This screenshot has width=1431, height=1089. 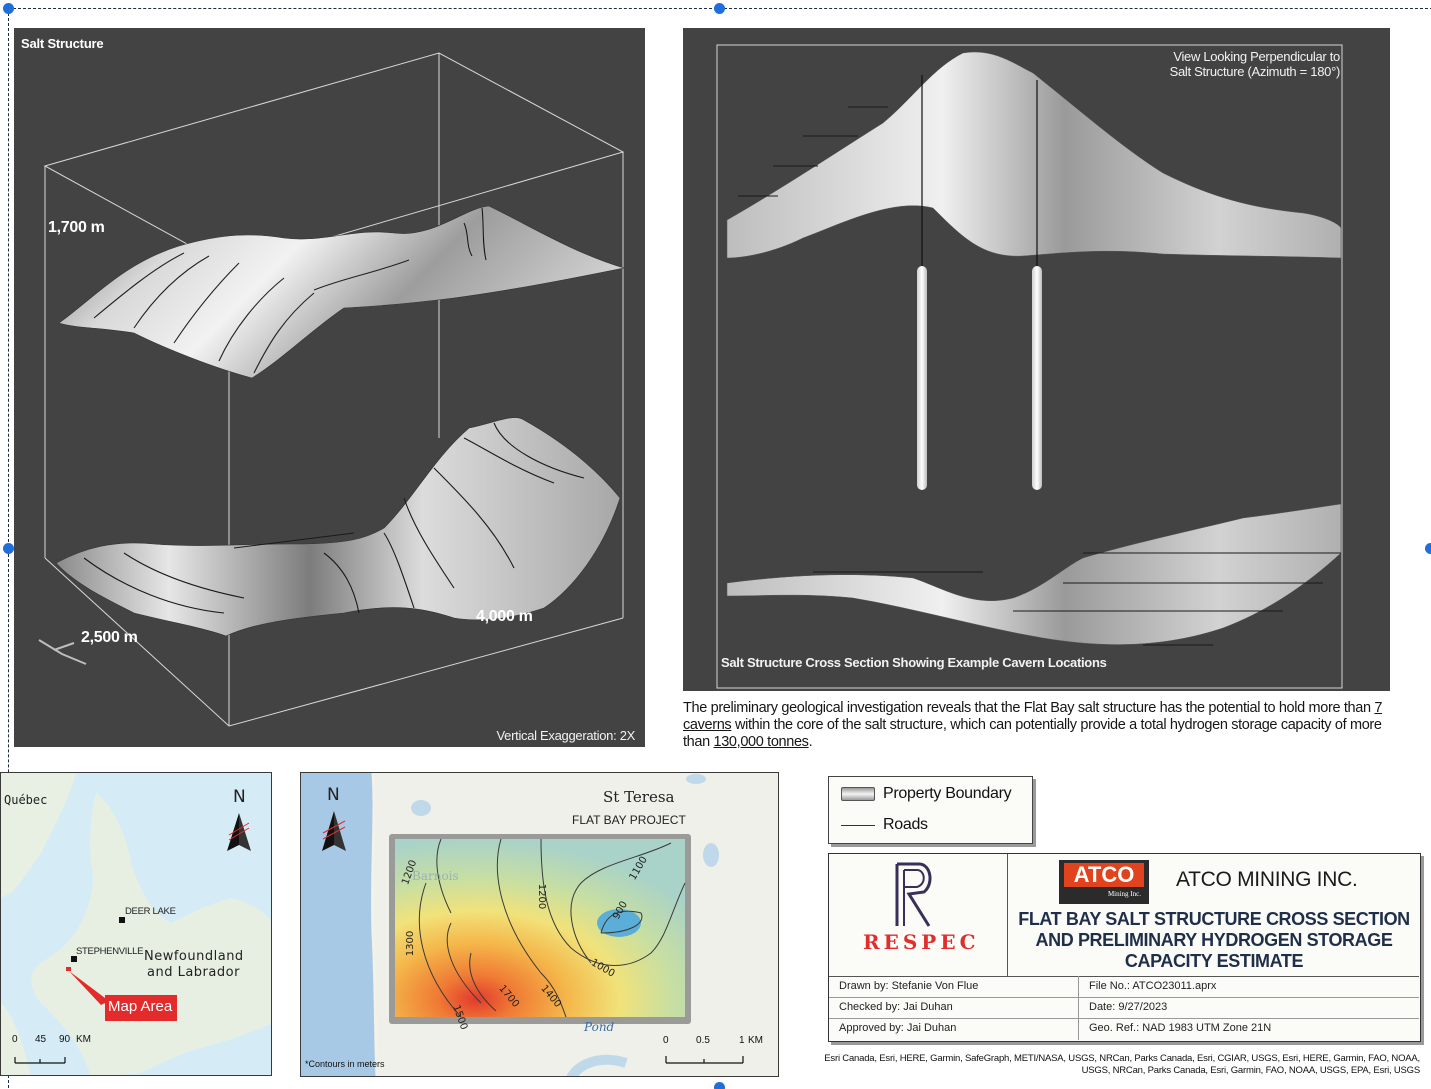 I want to click on roads-swatch, so click(x=858, y=825).